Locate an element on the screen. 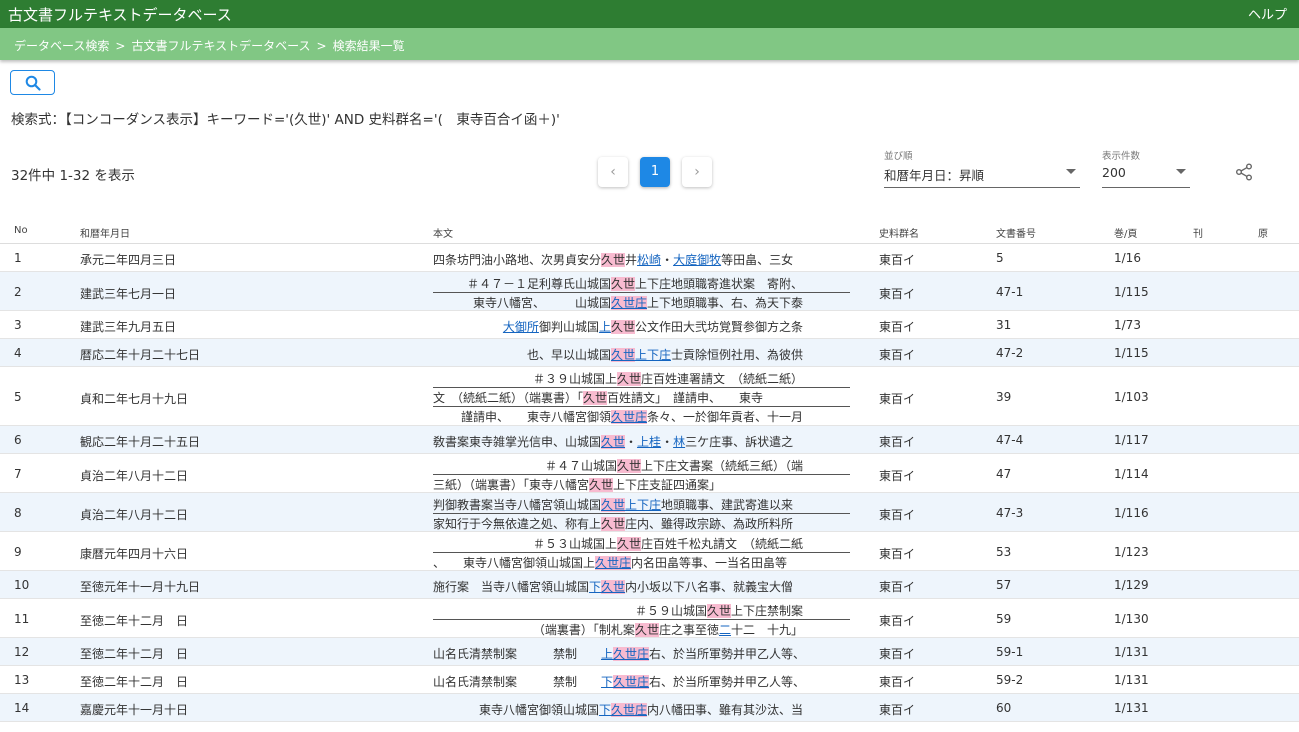  text-segment: ＃４７山城国 is located at coordinates (580, 466).